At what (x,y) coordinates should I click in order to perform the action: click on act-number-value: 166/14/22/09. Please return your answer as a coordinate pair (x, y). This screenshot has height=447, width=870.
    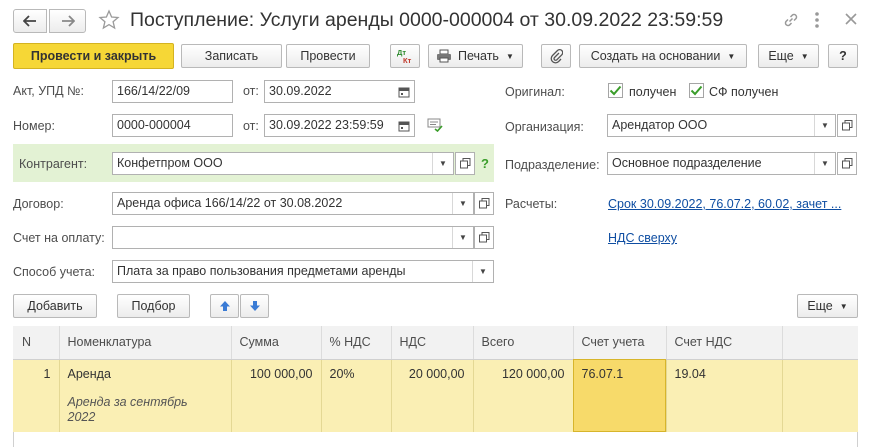
    Looking at the image, I should click on (153, 91).